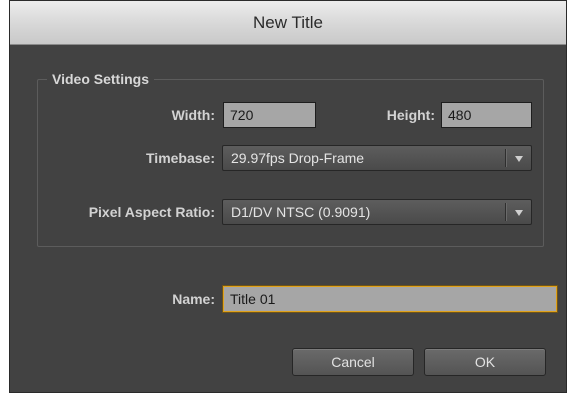 The width and height of the screenshot is (576, 402). I want to click on timebase-selected-value: 29.97fps Drop-Frame, so click(298, 158).